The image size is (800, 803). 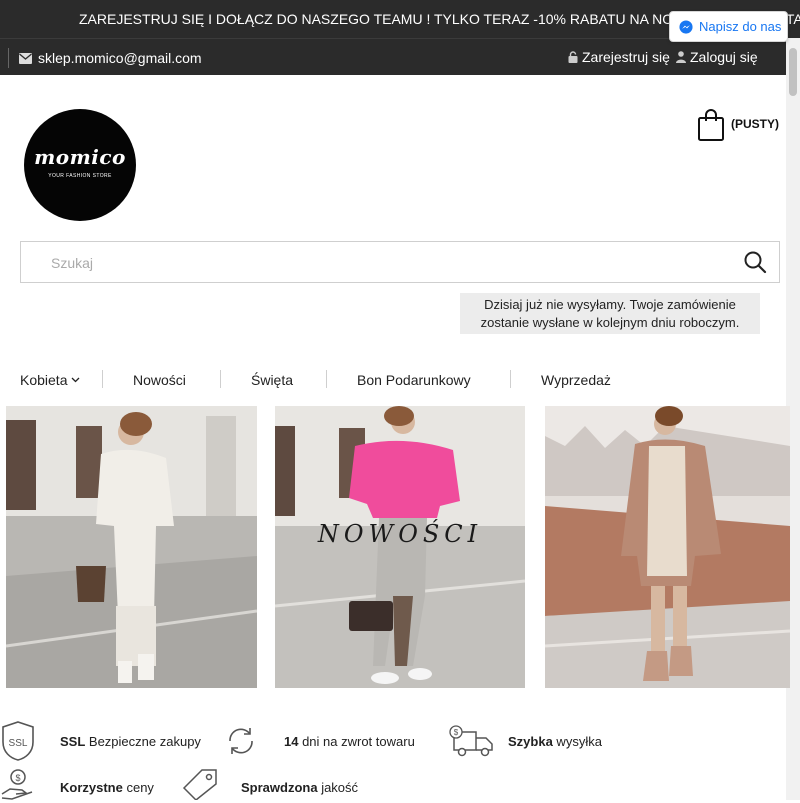 I want to click on svg-text: SSL, so click(x=18, y=743).